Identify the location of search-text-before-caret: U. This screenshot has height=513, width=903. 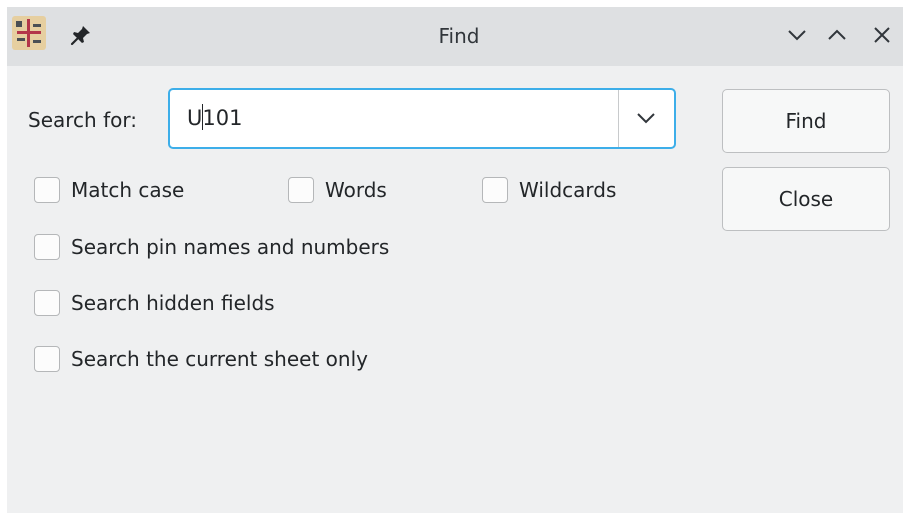
(195, 118).